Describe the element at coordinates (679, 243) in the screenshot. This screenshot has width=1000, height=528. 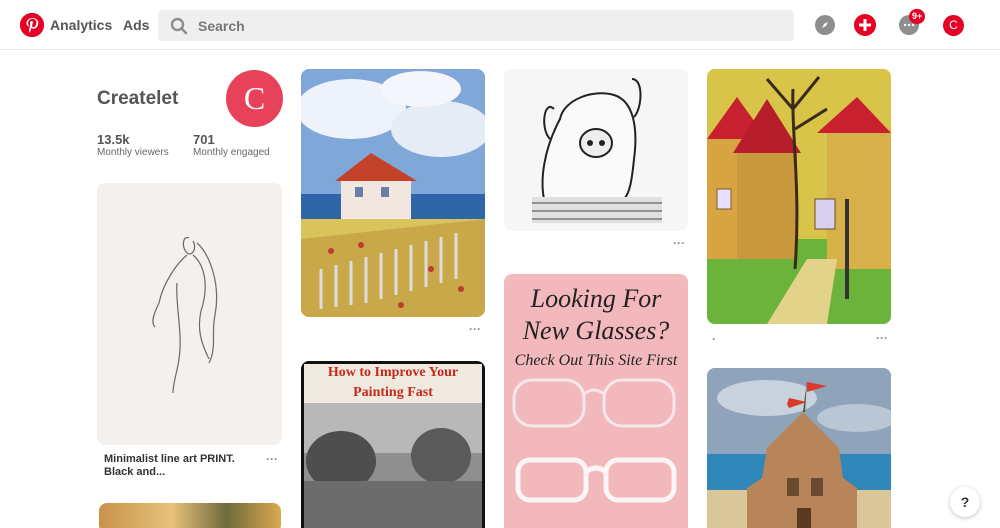
I see `pin-pig-more-button: ···` at that location.